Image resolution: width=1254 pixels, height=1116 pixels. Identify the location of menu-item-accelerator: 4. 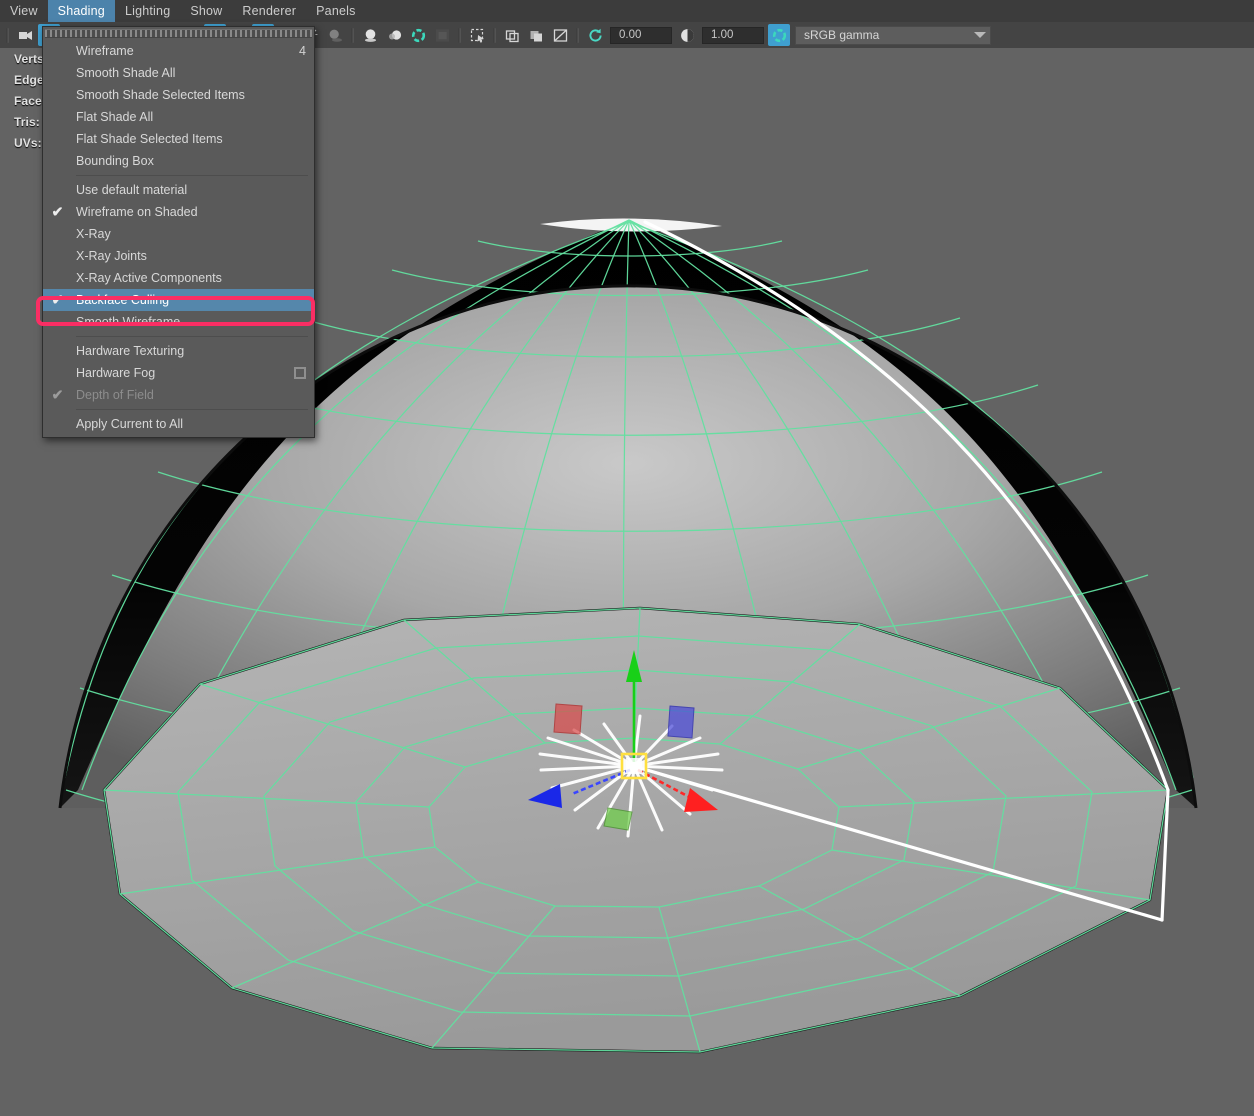
(302, 51).